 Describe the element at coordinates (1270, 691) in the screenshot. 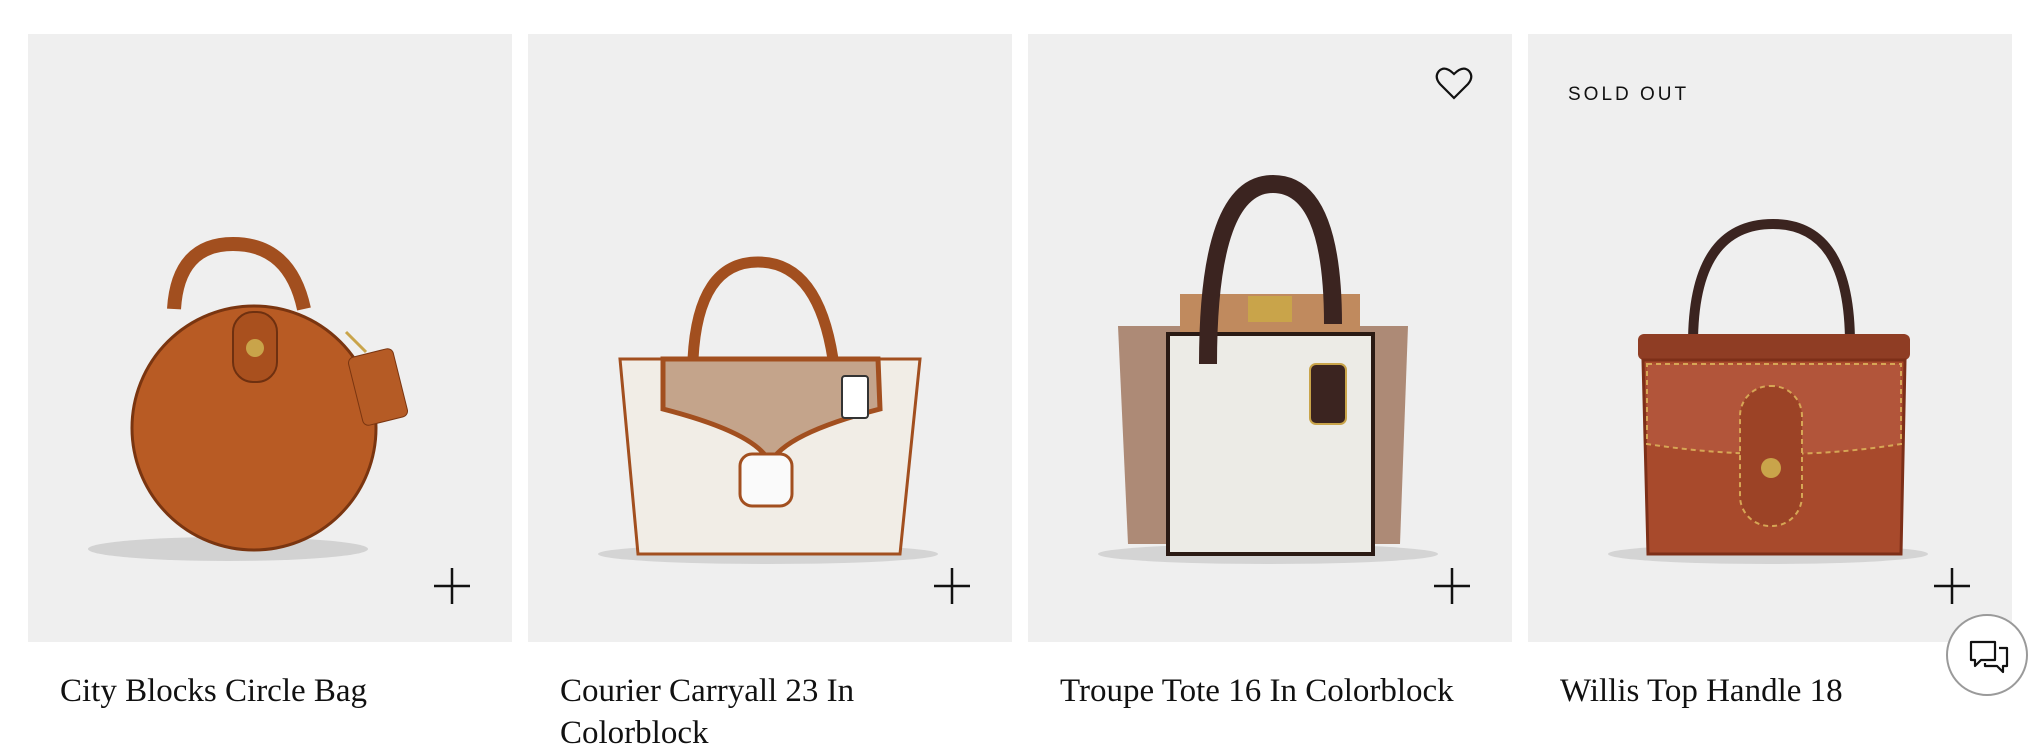

I see `product-title: Troupe Tote 16 In Colorblock` at that location.